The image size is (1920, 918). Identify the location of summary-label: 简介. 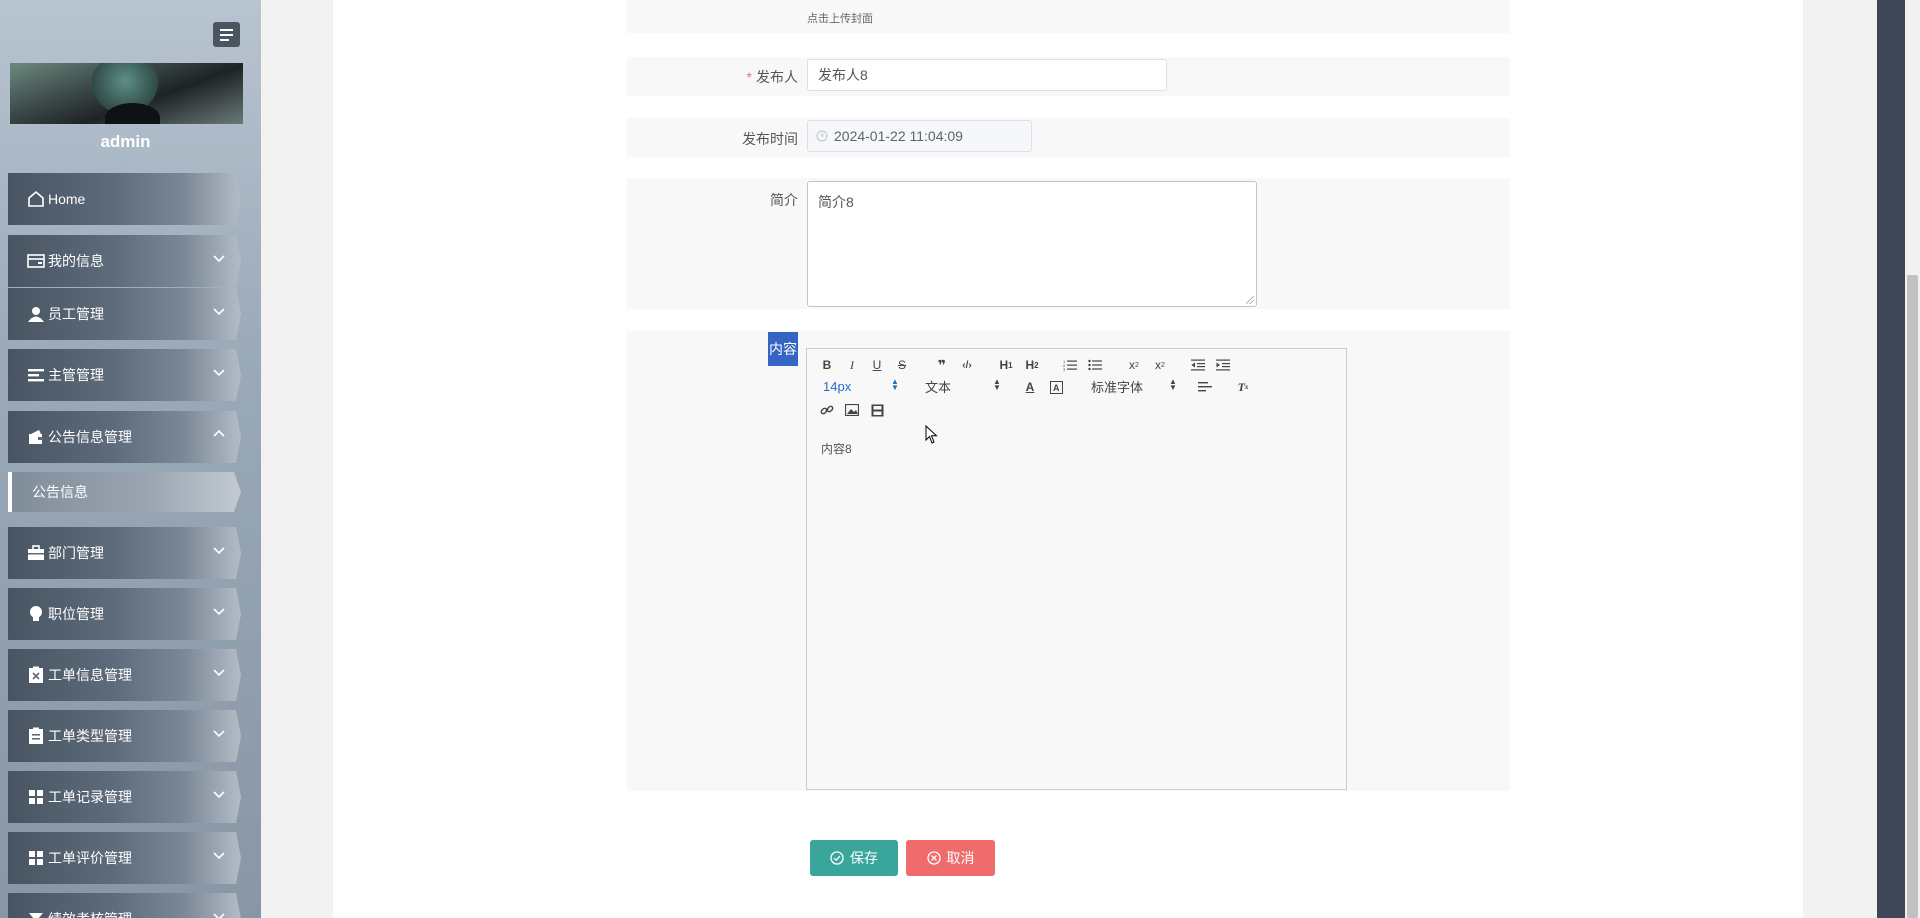
(784, 200).